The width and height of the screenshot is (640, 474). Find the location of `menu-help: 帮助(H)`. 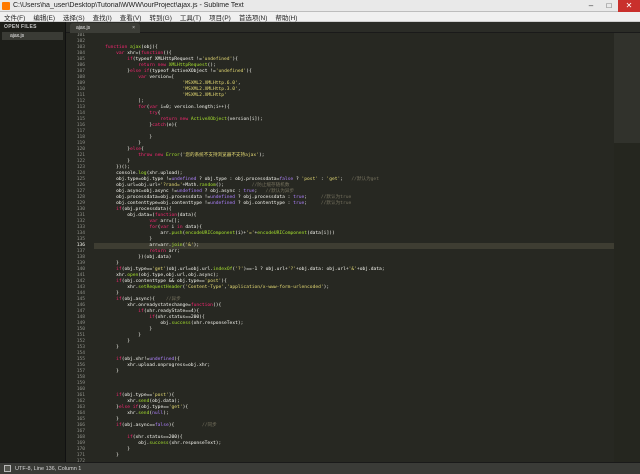

menu-help: 帮助(H) is located at coordinates (286, 17).